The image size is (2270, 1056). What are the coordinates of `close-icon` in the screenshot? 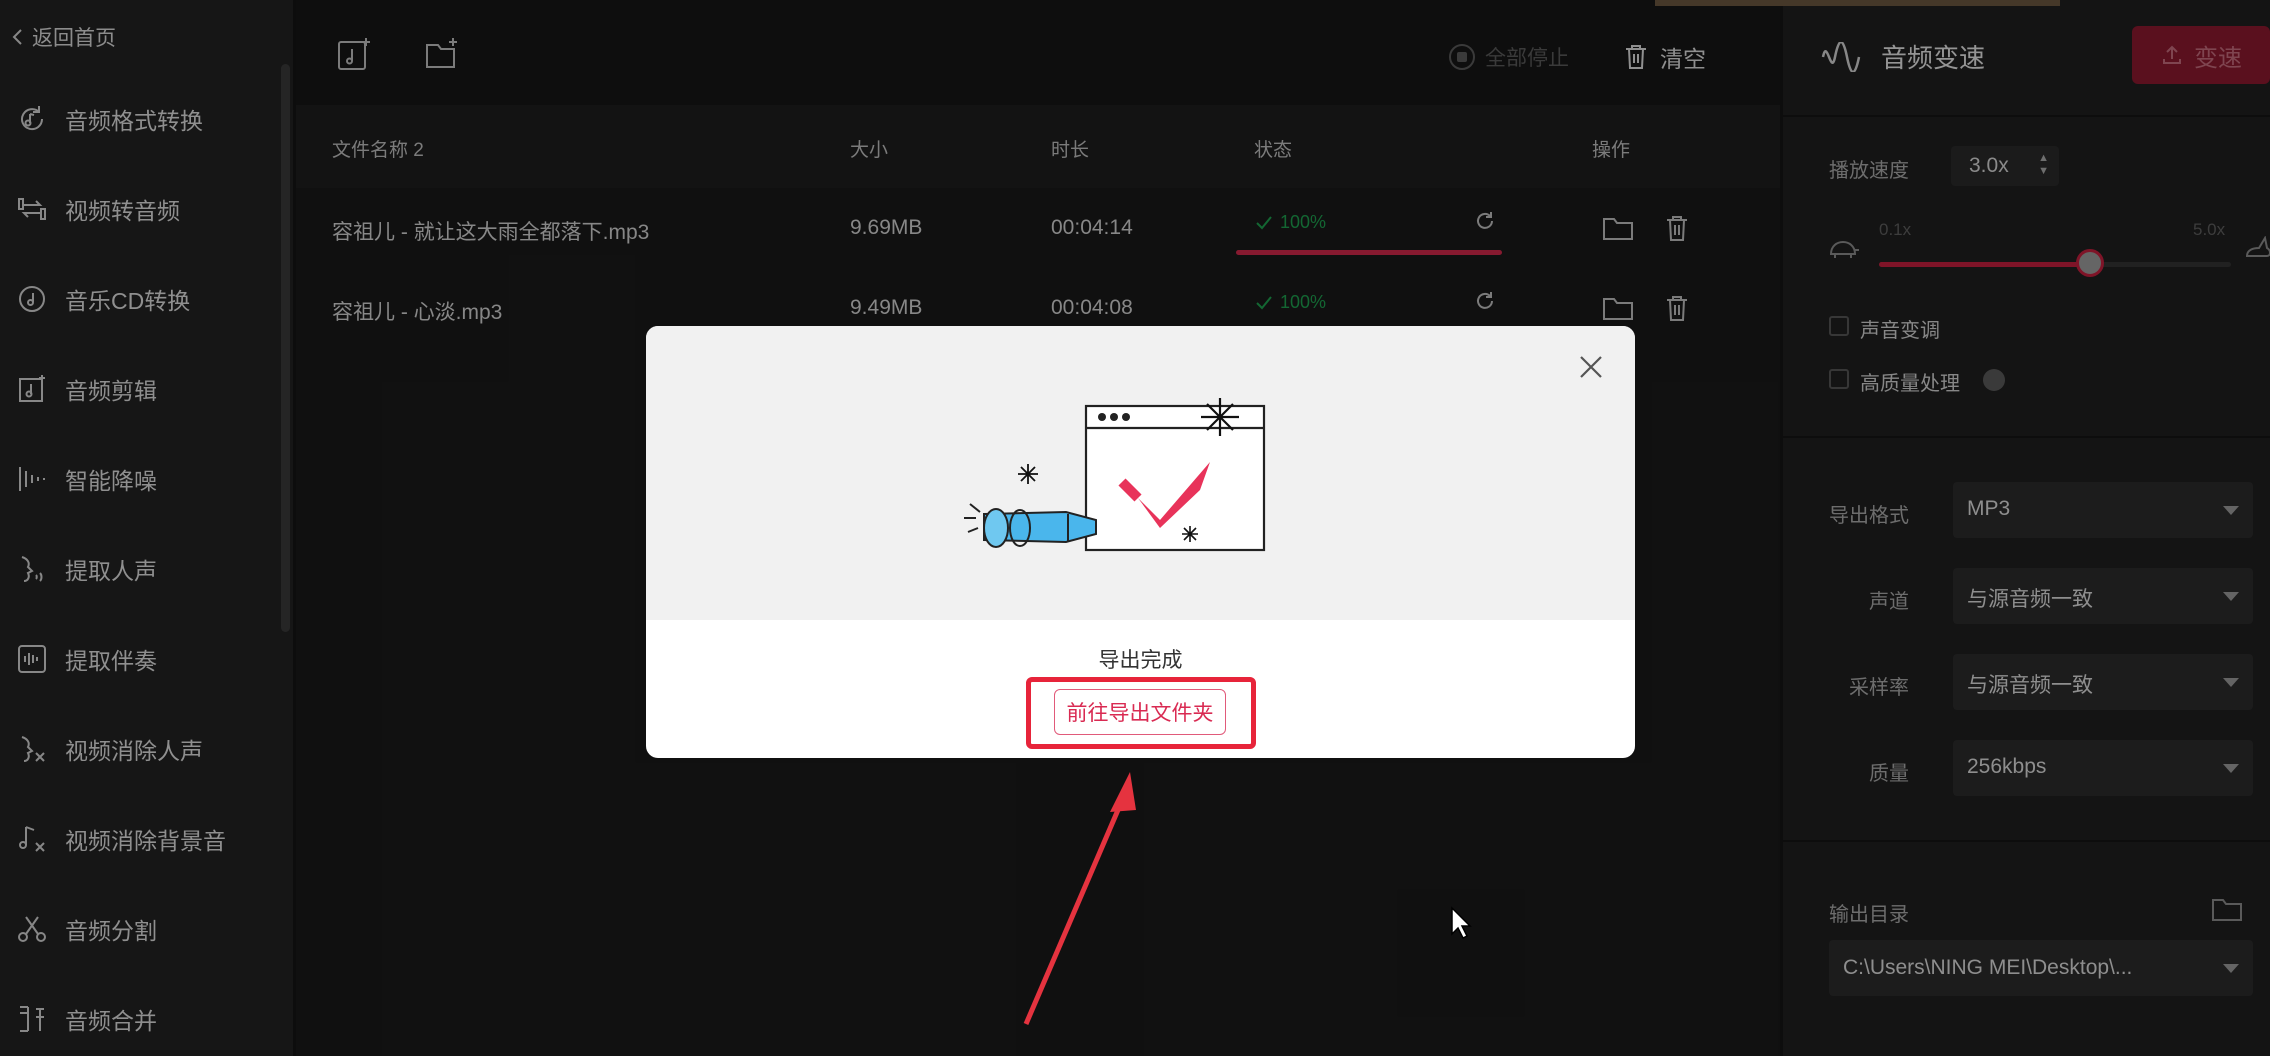 It's located at (1591, 367).